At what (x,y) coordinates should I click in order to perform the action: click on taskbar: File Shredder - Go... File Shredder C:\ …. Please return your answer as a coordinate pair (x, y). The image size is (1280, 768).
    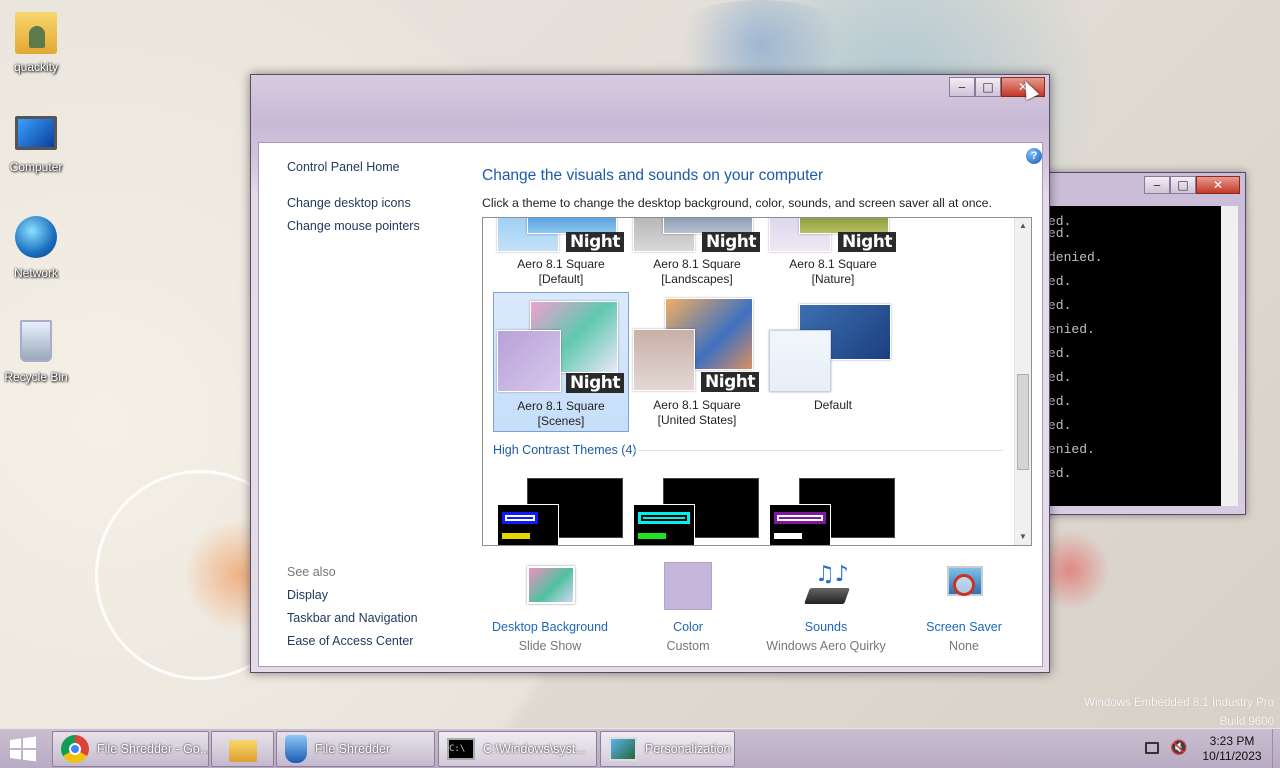
    Looking at the image, I should click on (640, 748).